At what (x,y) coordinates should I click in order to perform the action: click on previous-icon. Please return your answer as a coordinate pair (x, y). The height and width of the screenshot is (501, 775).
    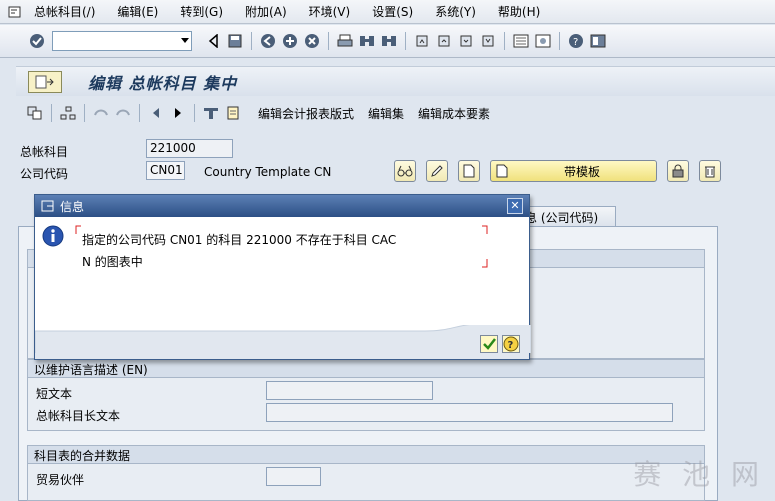
    Looking at the image, I should click on (156, 113).